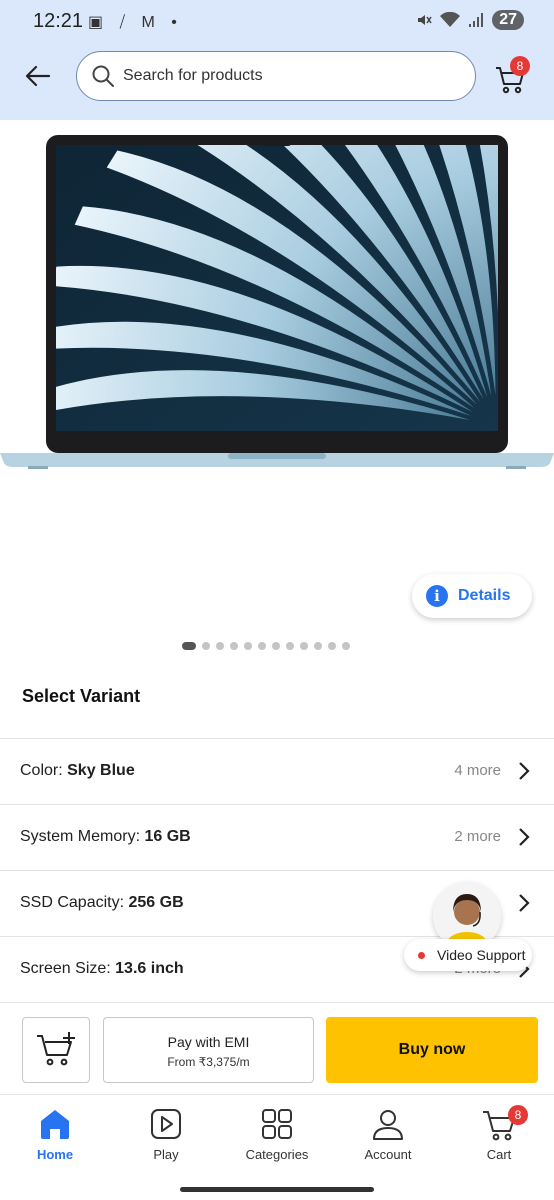  I want to click on status-right: 27, so click(470, 20).